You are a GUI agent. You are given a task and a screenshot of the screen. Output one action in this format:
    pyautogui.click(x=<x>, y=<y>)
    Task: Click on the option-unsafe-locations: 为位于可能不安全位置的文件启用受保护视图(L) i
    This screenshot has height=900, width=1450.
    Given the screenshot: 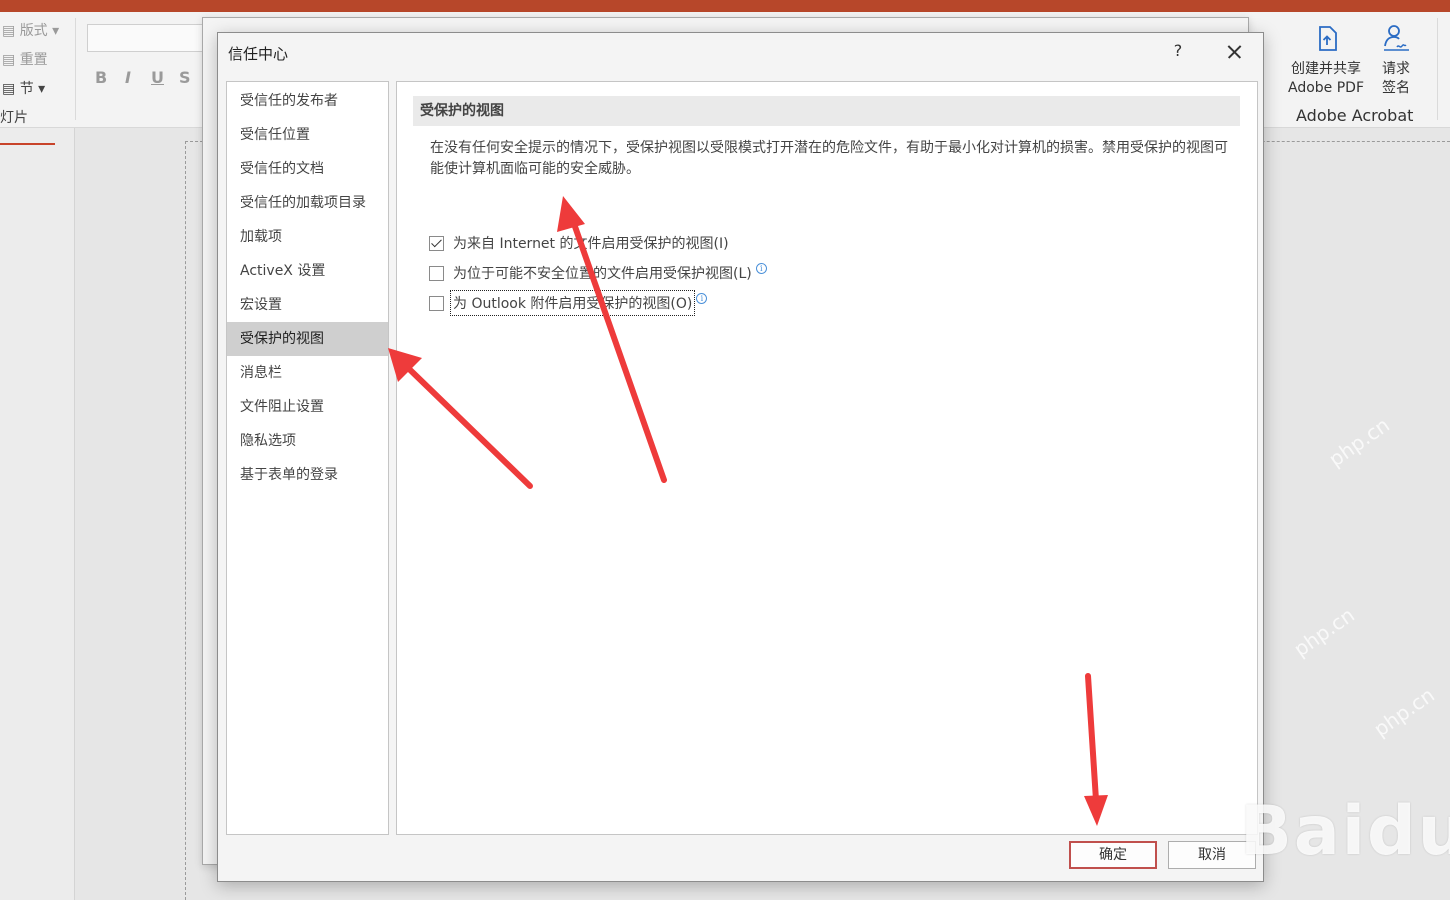 What is the action you would take?
    pyautogui.click(x=598, y=273)
    